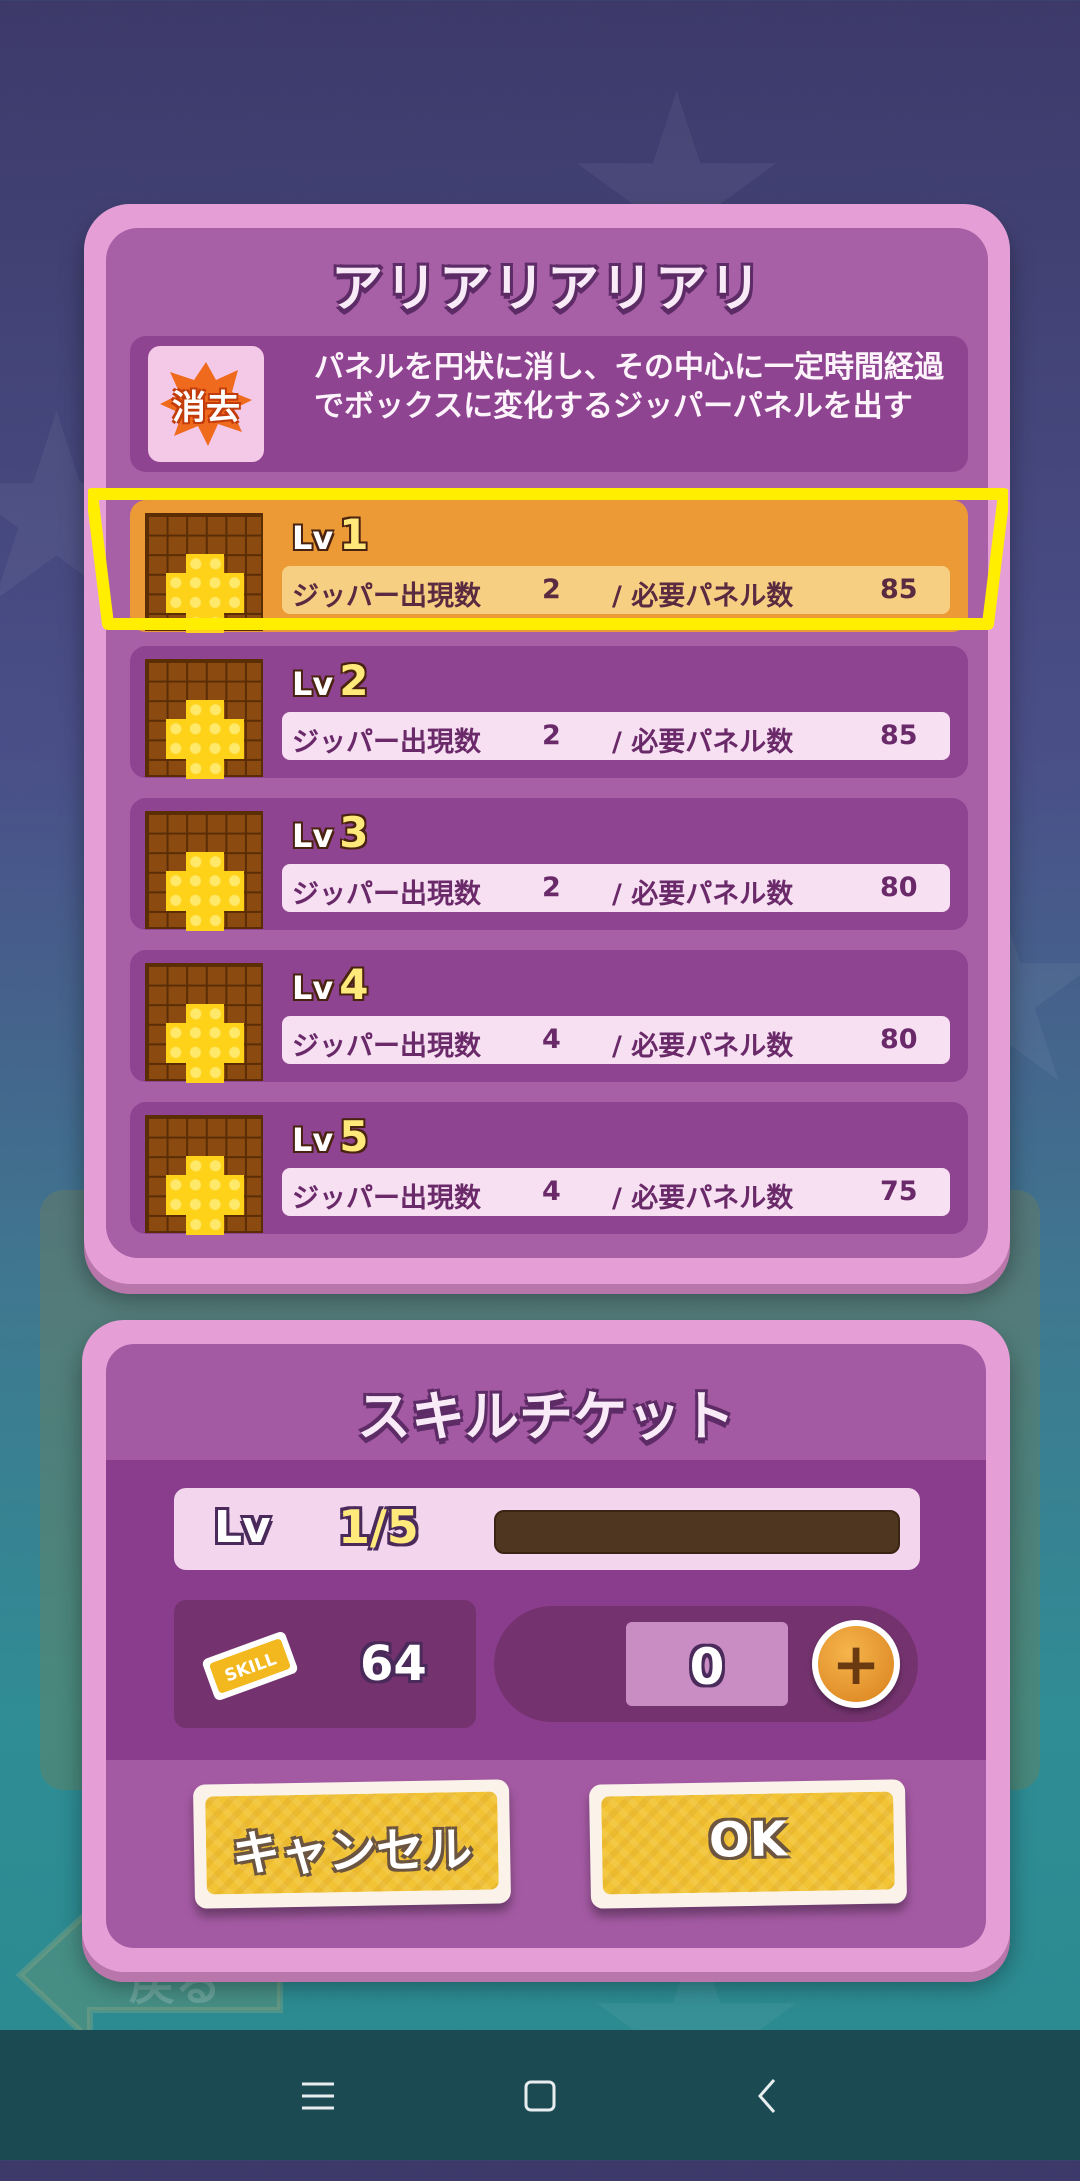 This screenshot has width=1080, height=2181. What do you see at coordinates (330, 680) in the screenshot?
I see `level-label: Lv 2` at bounding box center [330, 680].